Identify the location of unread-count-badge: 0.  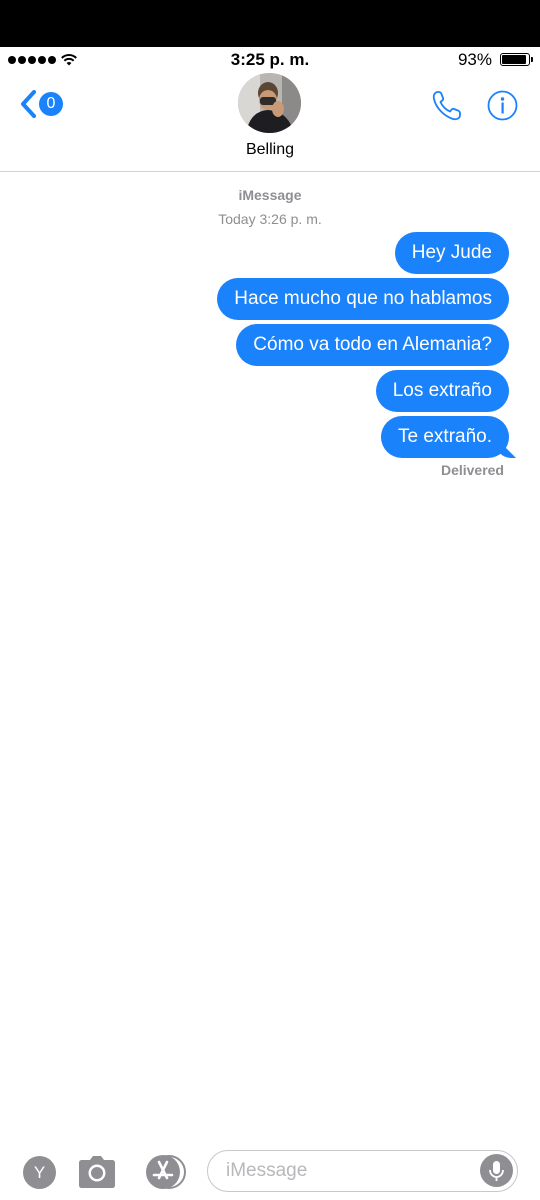
(51, 104).